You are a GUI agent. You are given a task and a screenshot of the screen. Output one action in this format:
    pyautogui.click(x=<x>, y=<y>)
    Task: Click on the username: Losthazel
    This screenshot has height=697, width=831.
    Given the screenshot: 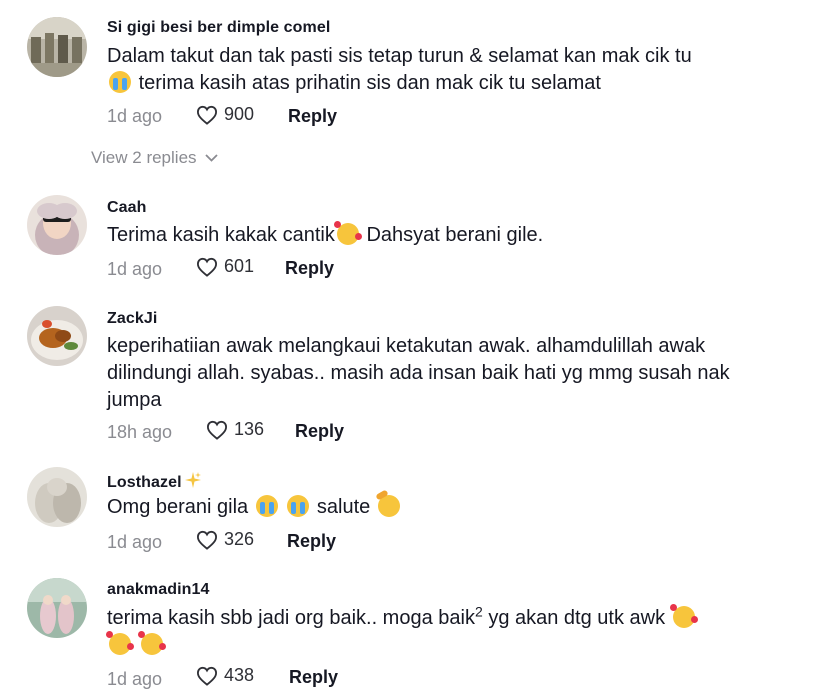 What is the action you would take?
    pyautogui.click(x=154, y=481)
    